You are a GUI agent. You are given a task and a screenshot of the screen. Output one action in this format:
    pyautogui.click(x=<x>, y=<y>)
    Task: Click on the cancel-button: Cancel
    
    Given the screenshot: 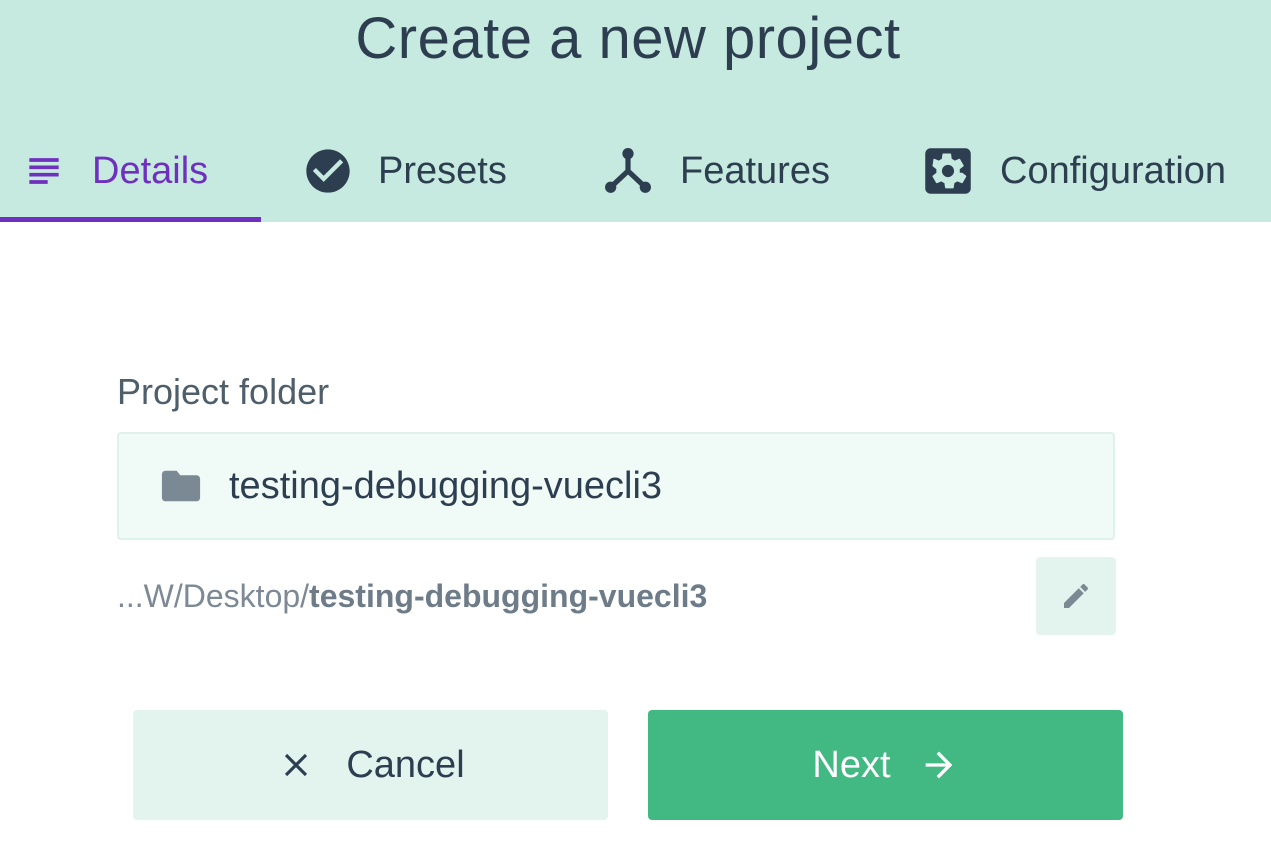 What is the action you would take?
    pyautogui.click(x=370, y=765)
    